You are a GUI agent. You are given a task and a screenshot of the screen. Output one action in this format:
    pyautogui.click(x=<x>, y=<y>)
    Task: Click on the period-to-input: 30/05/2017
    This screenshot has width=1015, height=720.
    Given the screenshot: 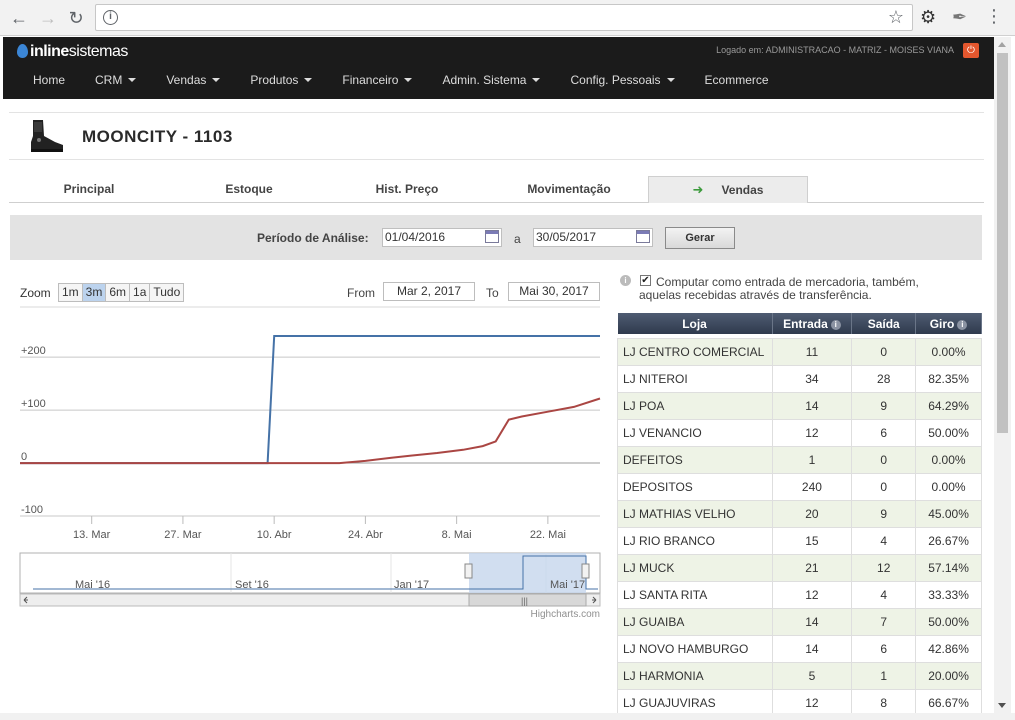 What is the action you would take?
    pyautogui.click(x=593, y=237)
    